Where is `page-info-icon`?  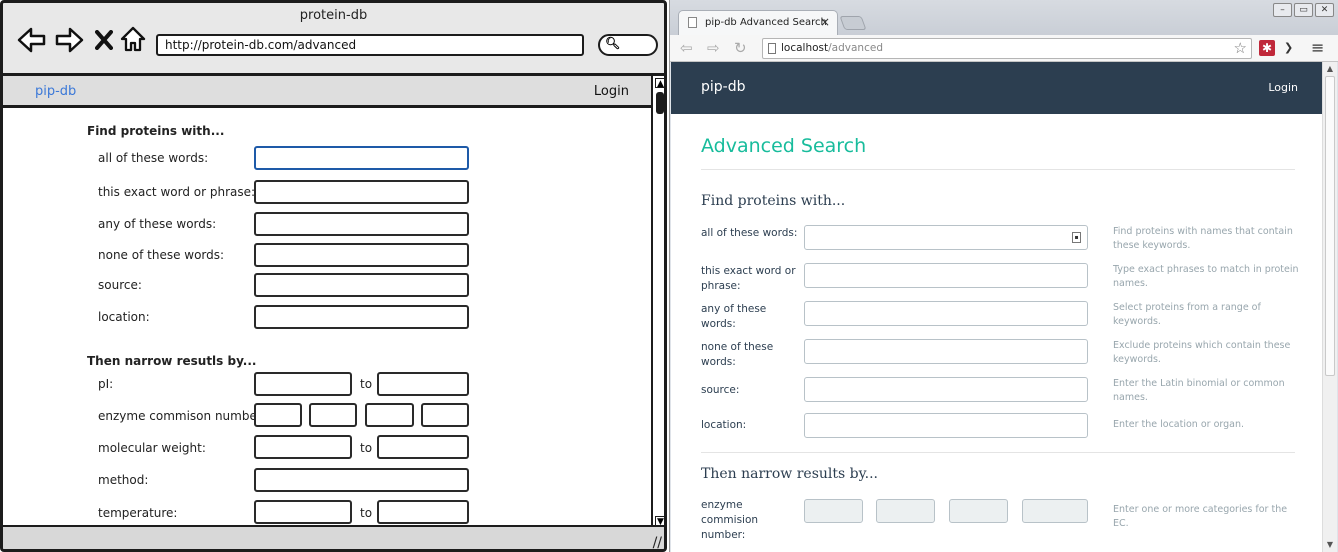 page-info-icon is located at coordinates (772, 48).